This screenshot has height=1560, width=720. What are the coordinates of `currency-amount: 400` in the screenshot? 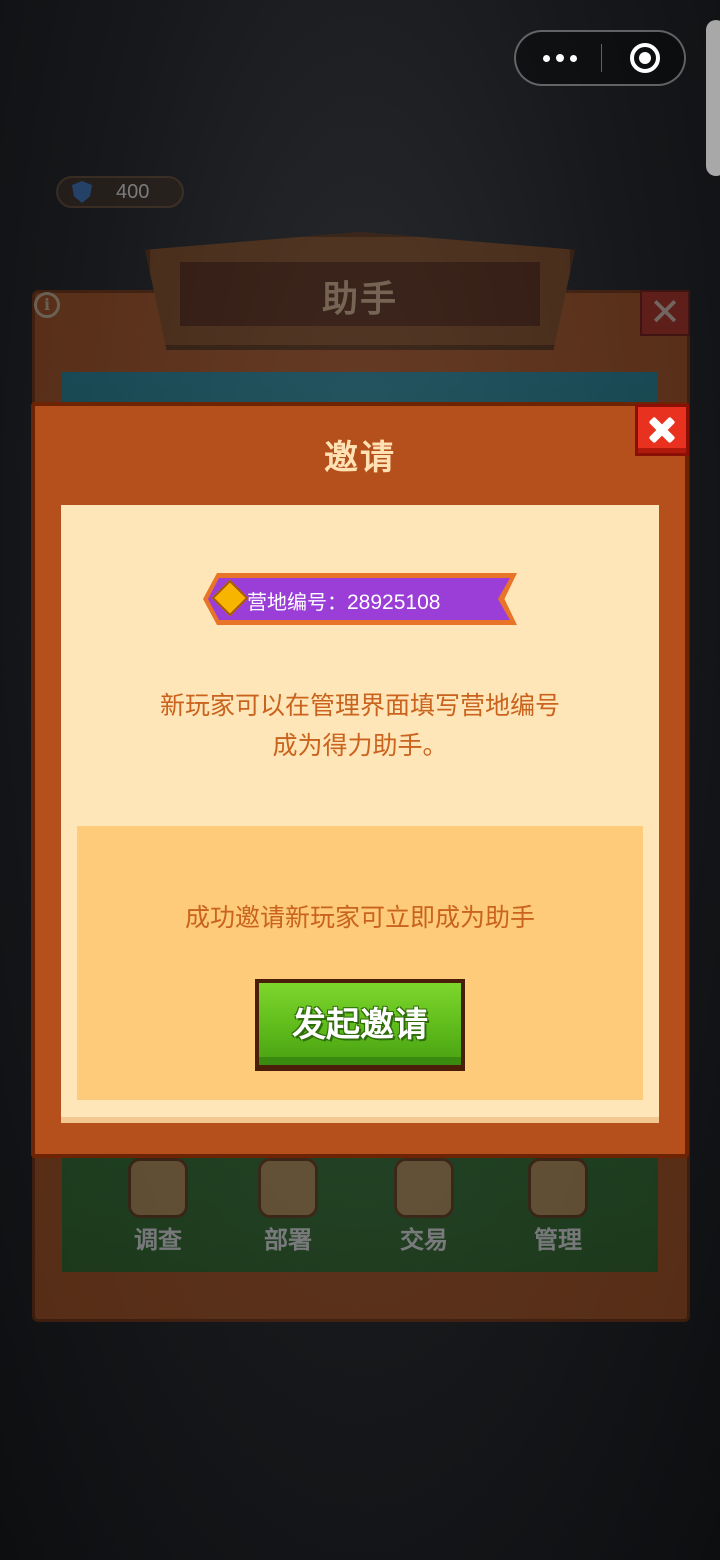 It's located at (133, 192).